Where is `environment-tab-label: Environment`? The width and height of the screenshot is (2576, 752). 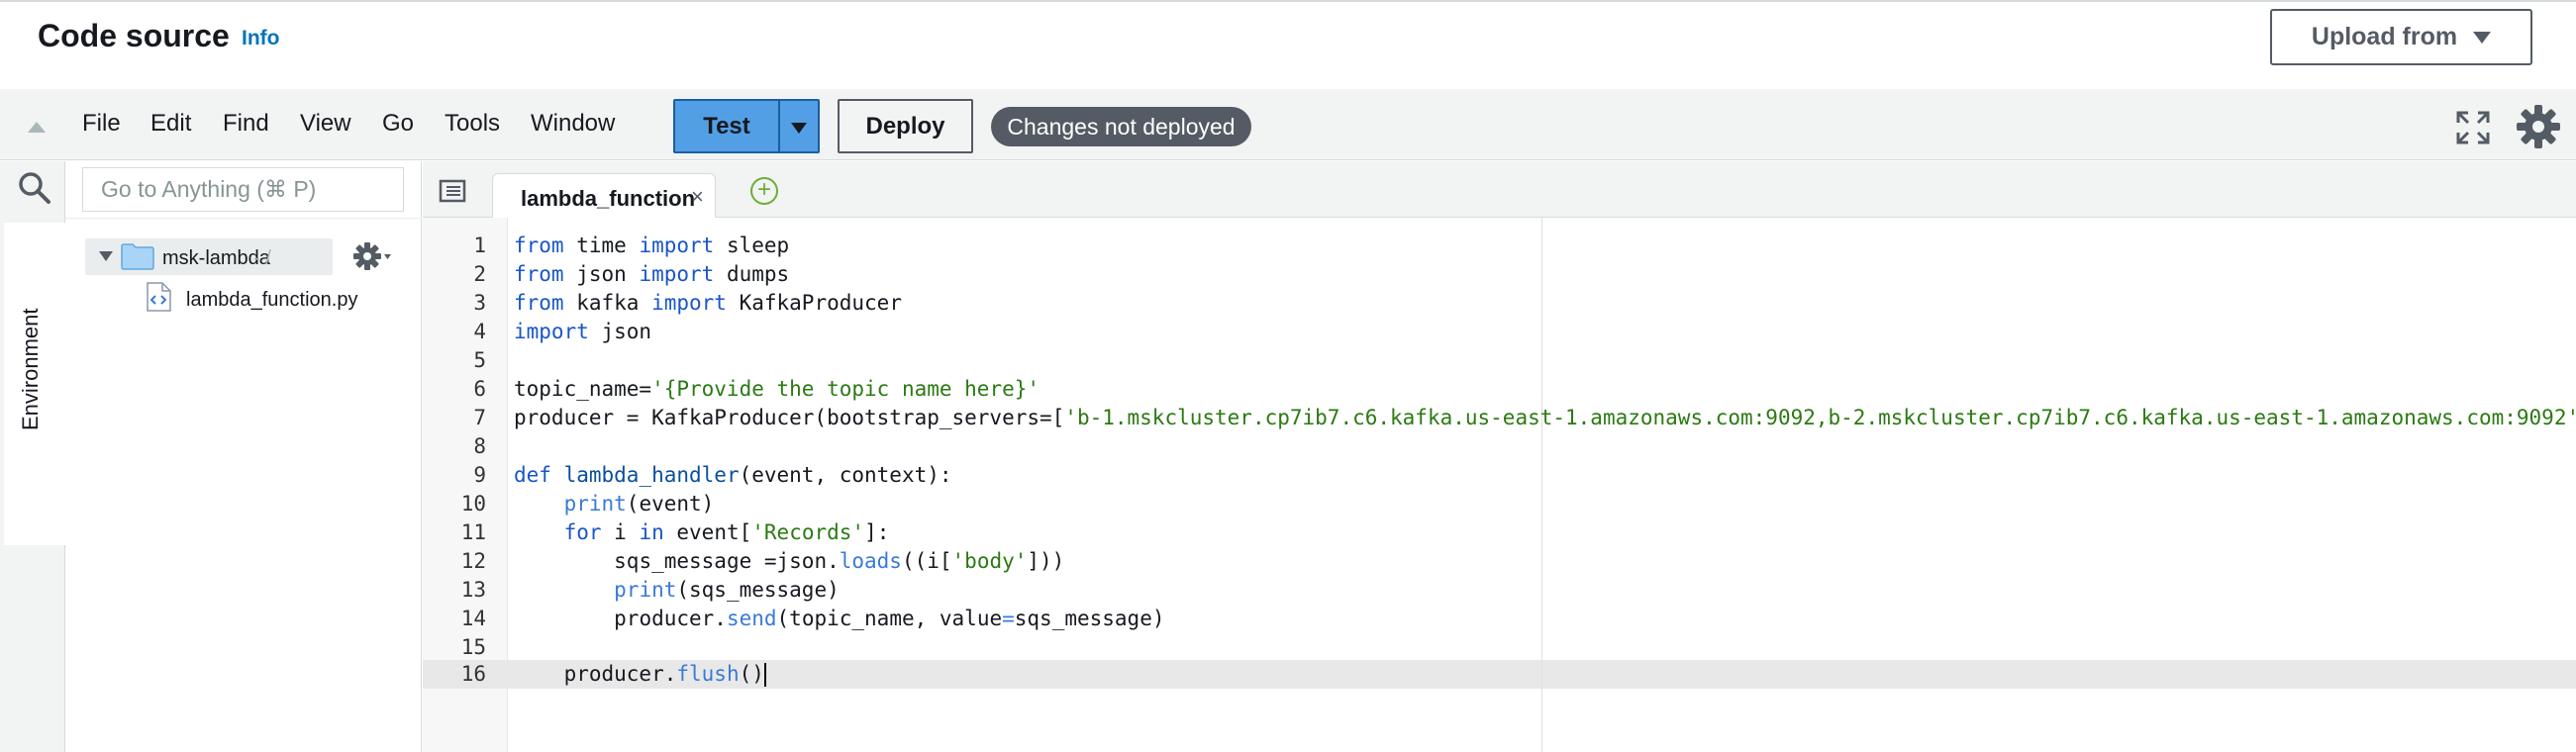
environment-tab-label: Environment is located at coordinates (31, 369).